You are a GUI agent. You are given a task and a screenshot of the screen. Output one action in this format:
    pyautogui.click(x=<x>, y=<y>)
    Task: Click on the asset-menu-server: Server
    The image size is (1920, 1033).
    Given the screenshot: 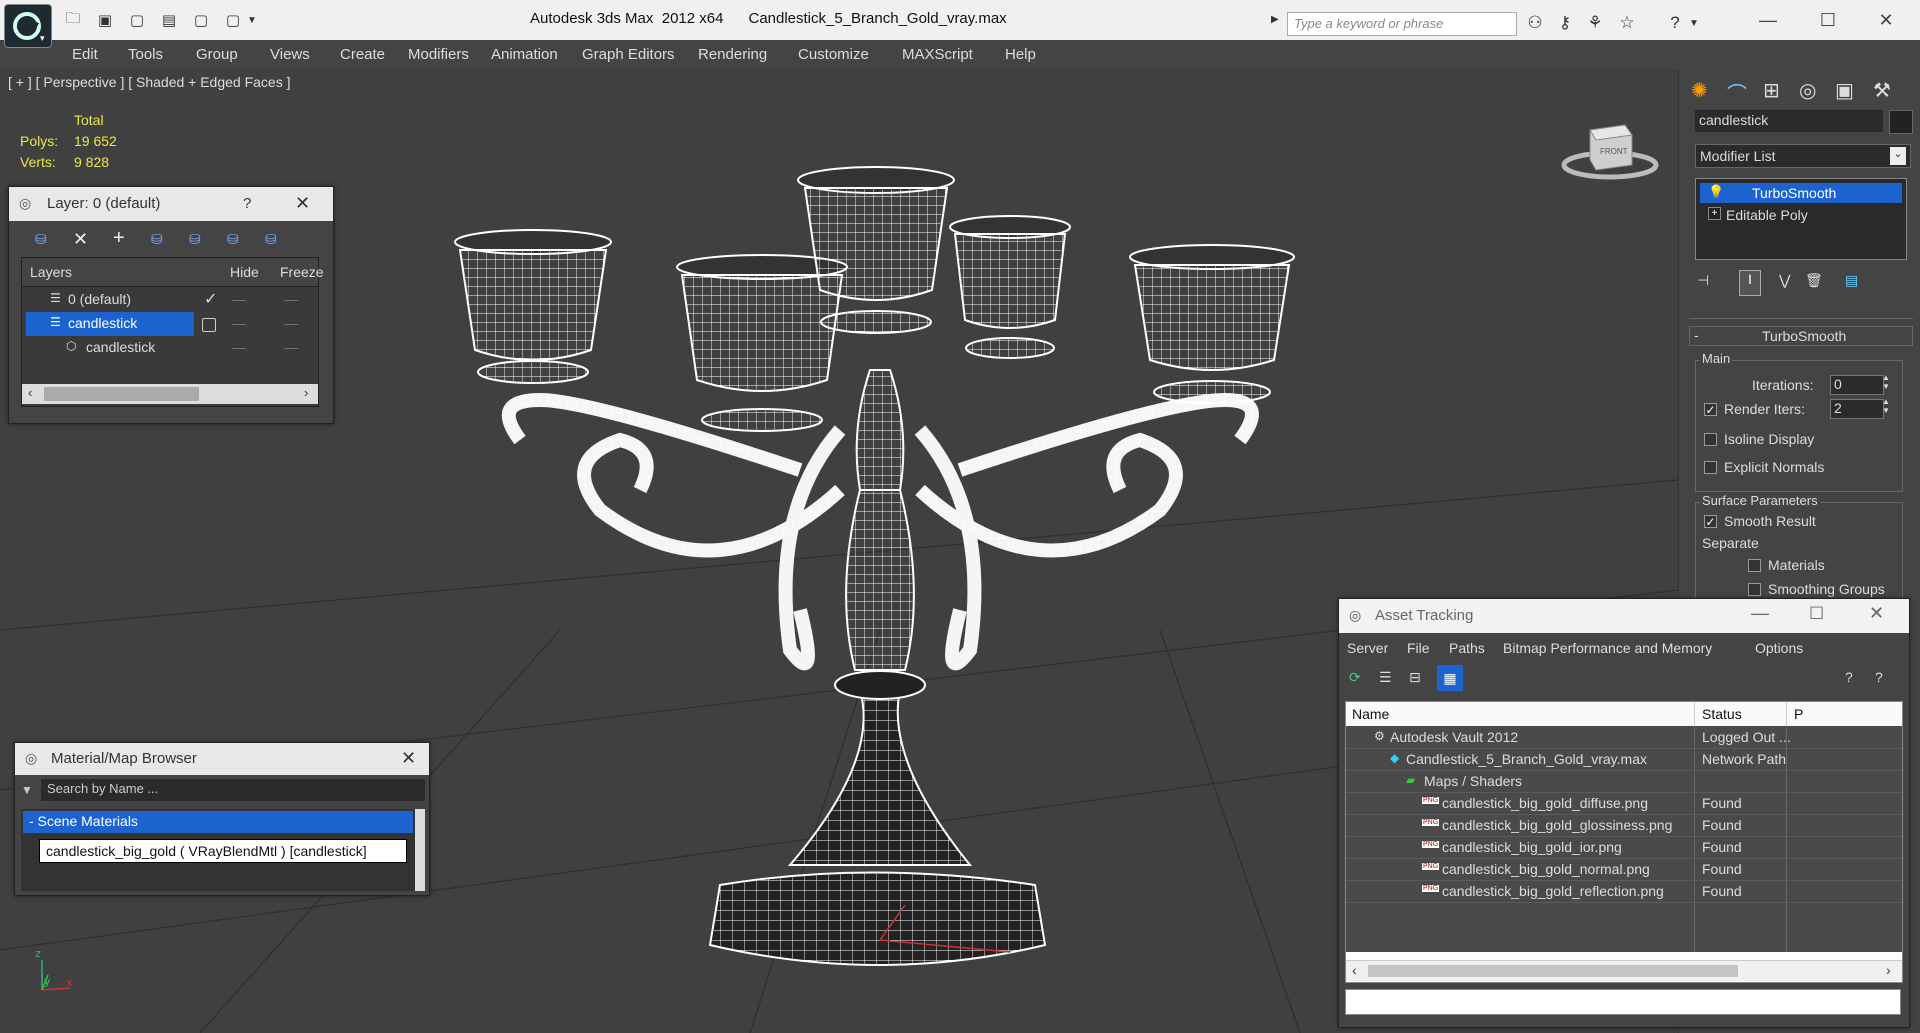 What is the action you would take?
    pyautogui.click(x=1367, y=648)
    